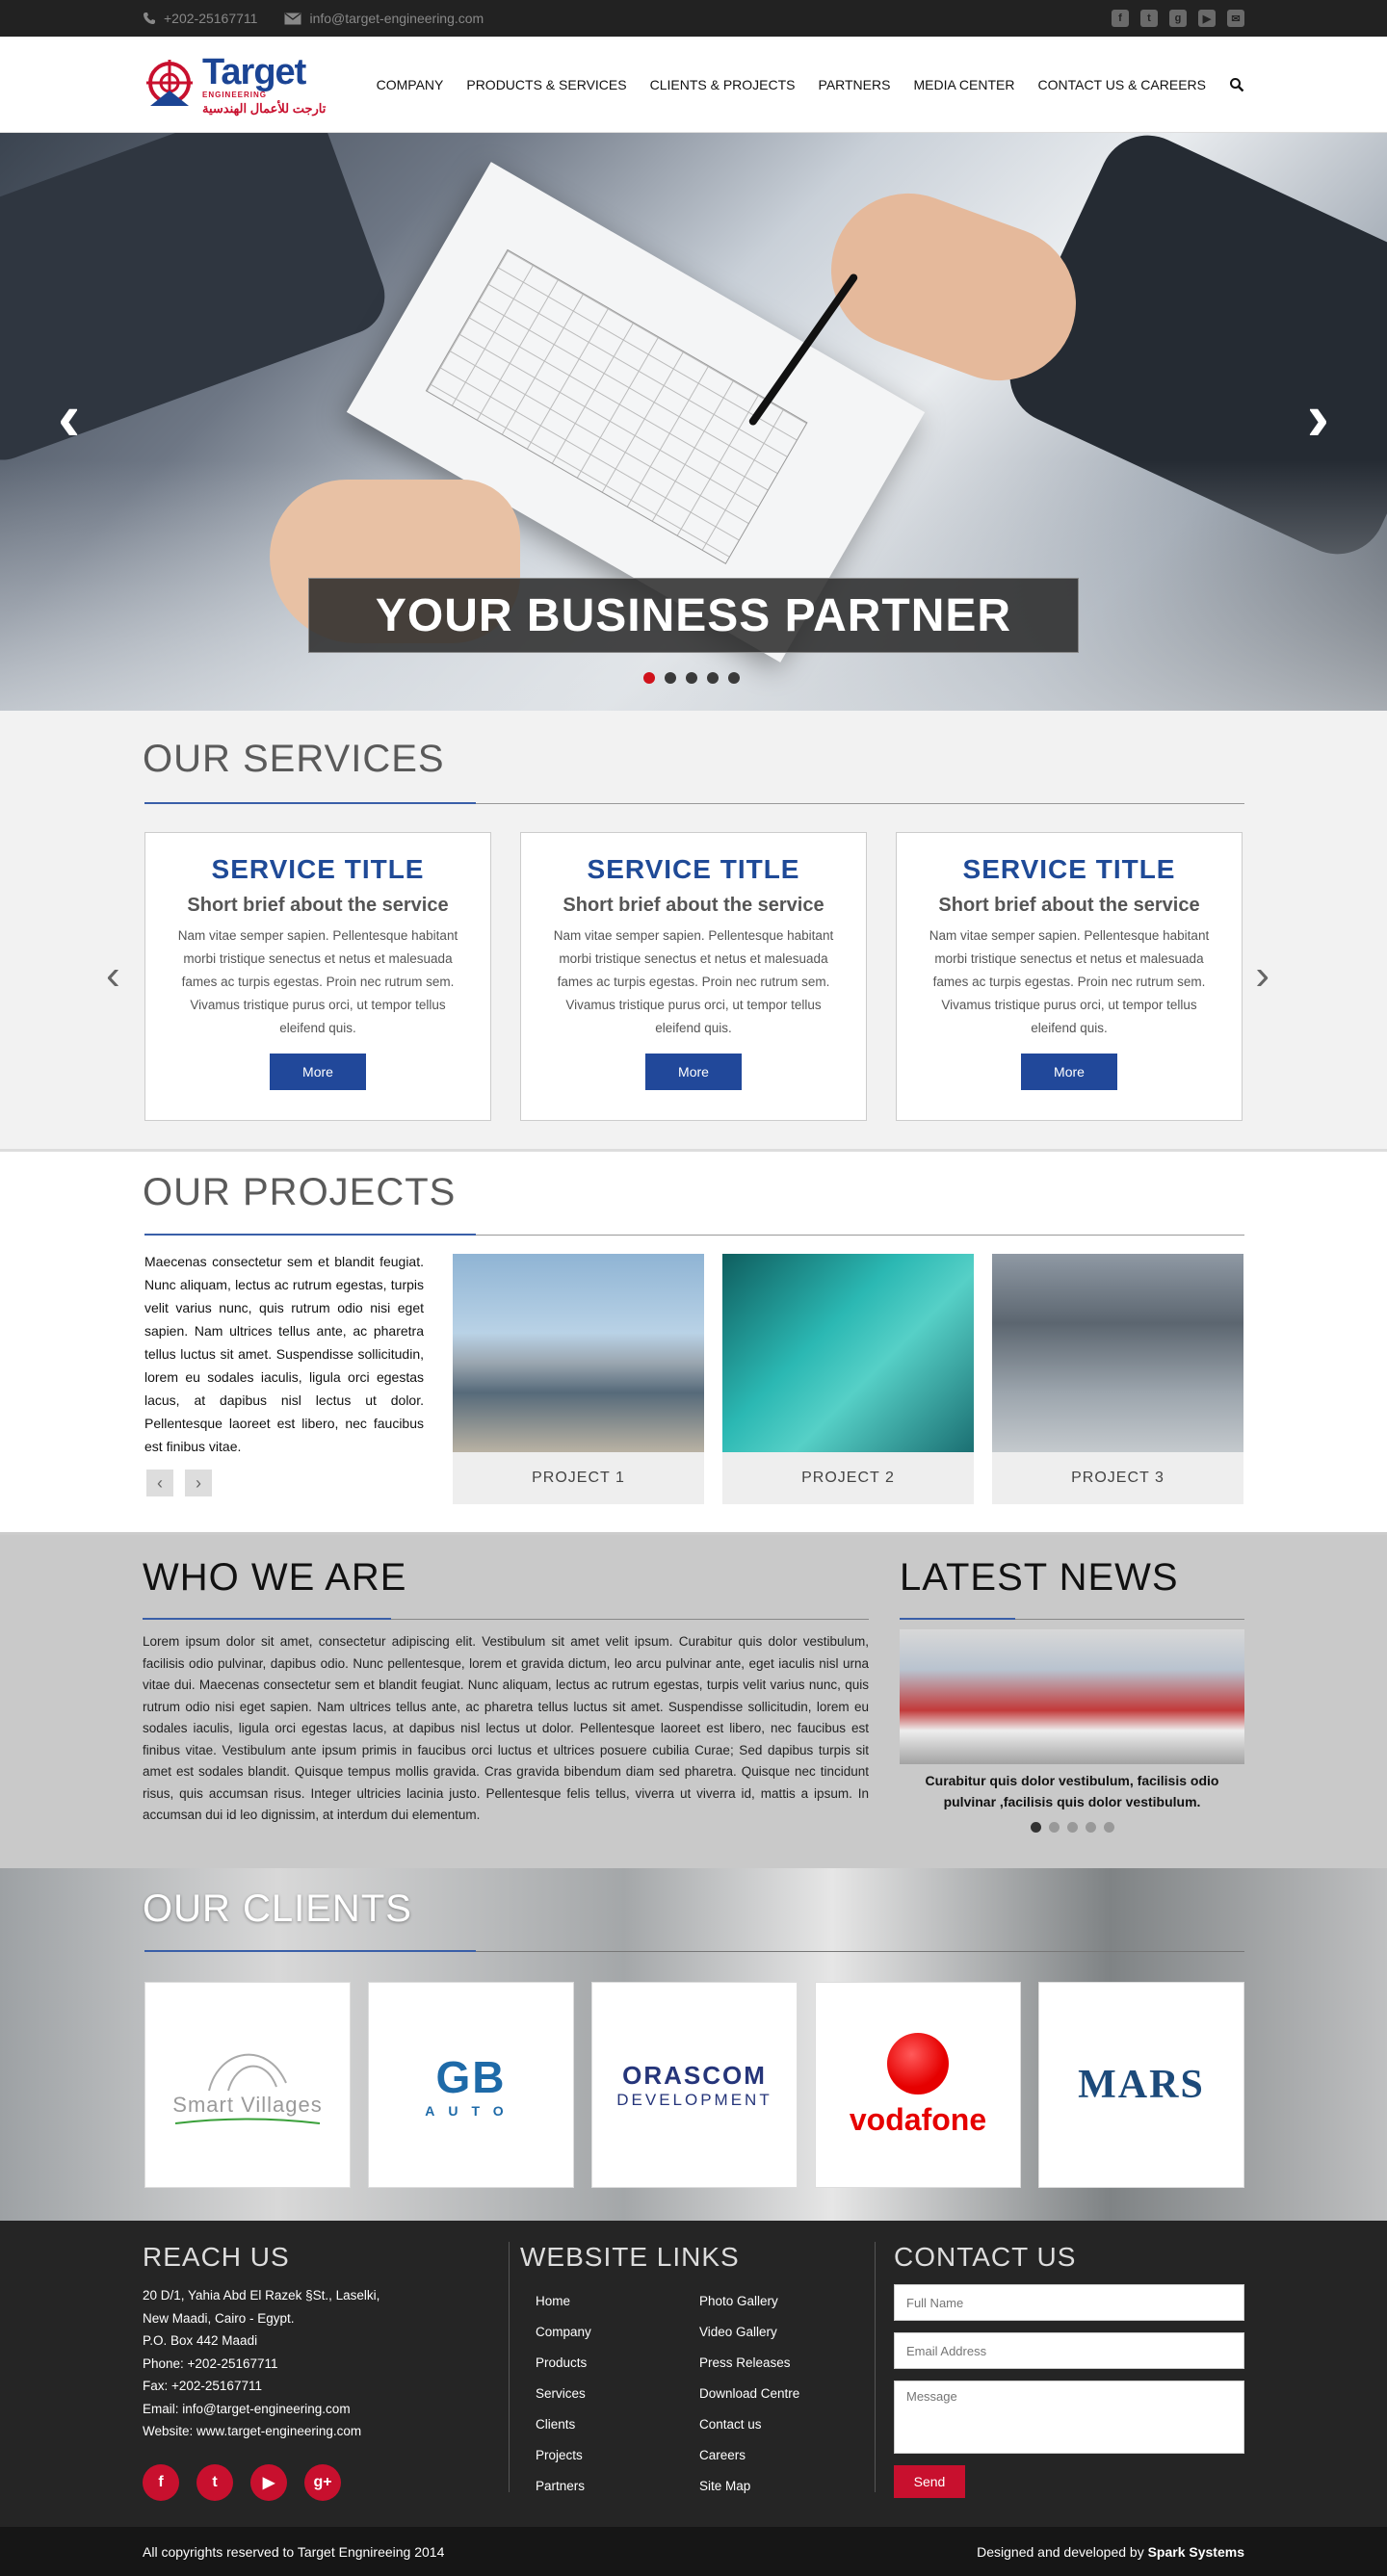  Describe the element at coordinates (509, 2367) in the screenshot. I see `footer-divider` at that location.